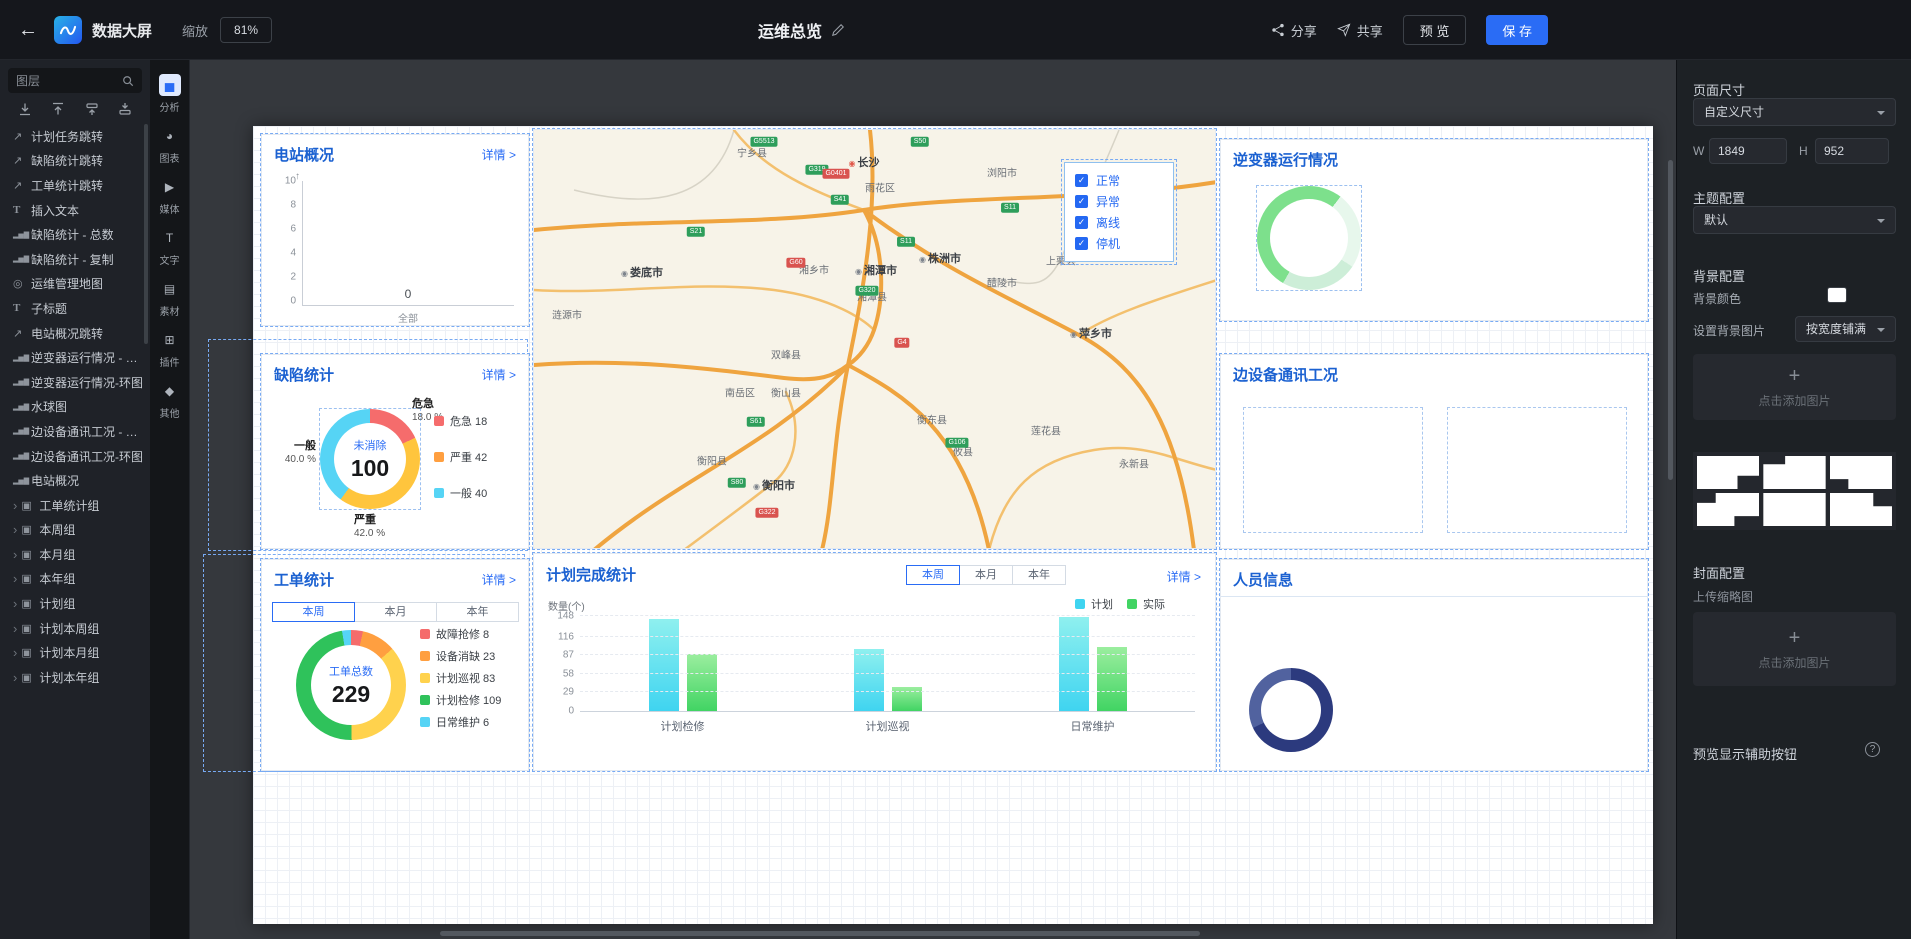 This screenshot has width=1911, height=939. What do you see at coordinates (125, 109) in the screenshot?
I see `move-down-icon` at bounding box center [125, 109].